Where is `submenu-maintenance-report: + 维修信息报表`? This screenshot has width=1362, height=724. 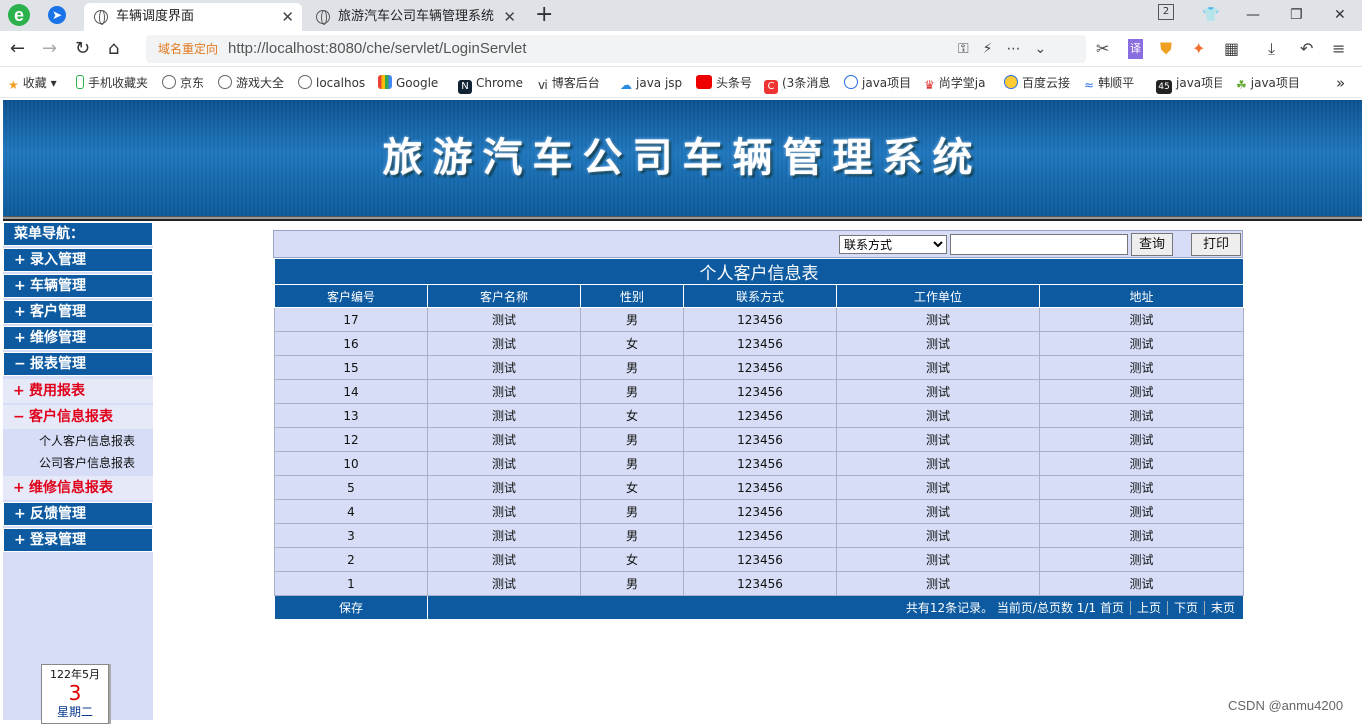
submenu-maintenance-report: + 维修信息报表 is located at coordinates (78, 488).